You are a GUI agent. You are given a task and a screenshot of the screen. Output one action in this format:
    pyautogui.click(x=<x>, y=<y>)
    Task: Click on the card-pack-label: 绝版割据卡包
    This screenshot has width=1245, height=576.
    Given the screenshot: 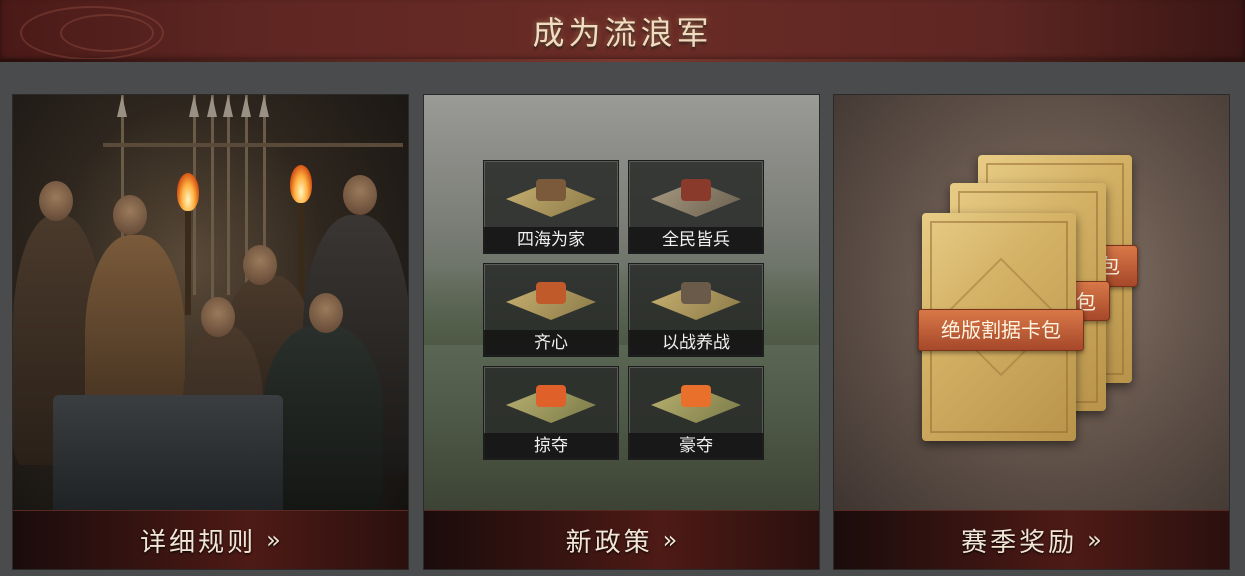 What is the action you would take?
    pyautogui.click(x=1001, y=330)
    